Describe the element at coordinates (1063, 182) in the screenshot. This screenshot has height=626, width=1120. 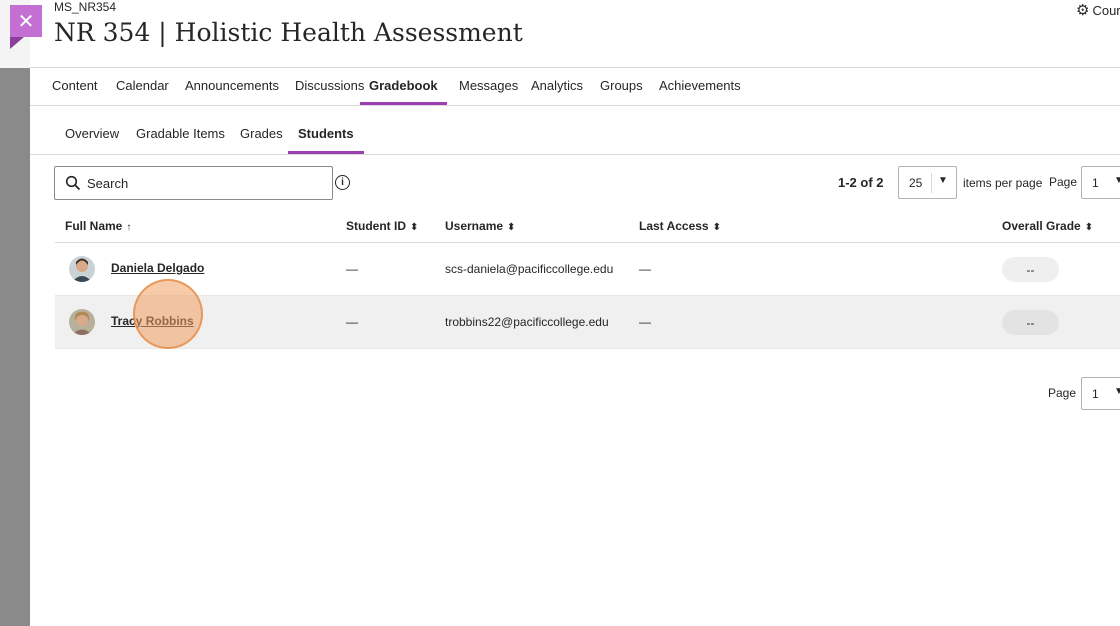
I see `page-label: Page` at that location.